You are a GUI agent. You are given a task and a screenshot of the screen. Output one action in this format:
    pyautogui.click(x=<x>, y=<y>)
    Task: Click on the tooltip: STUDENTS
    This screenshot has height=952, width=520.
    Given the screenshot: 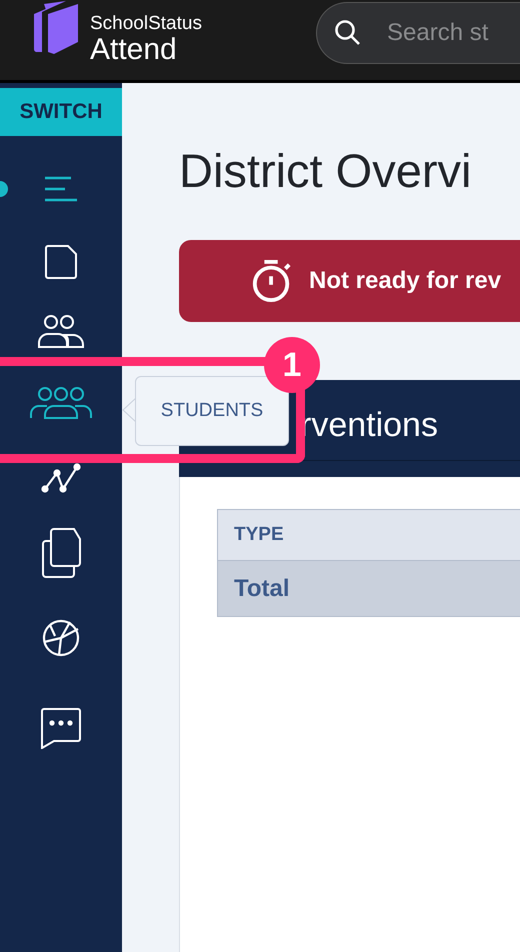 What is the action you would take?
    pyautogui.click(x=212, y=411)
    